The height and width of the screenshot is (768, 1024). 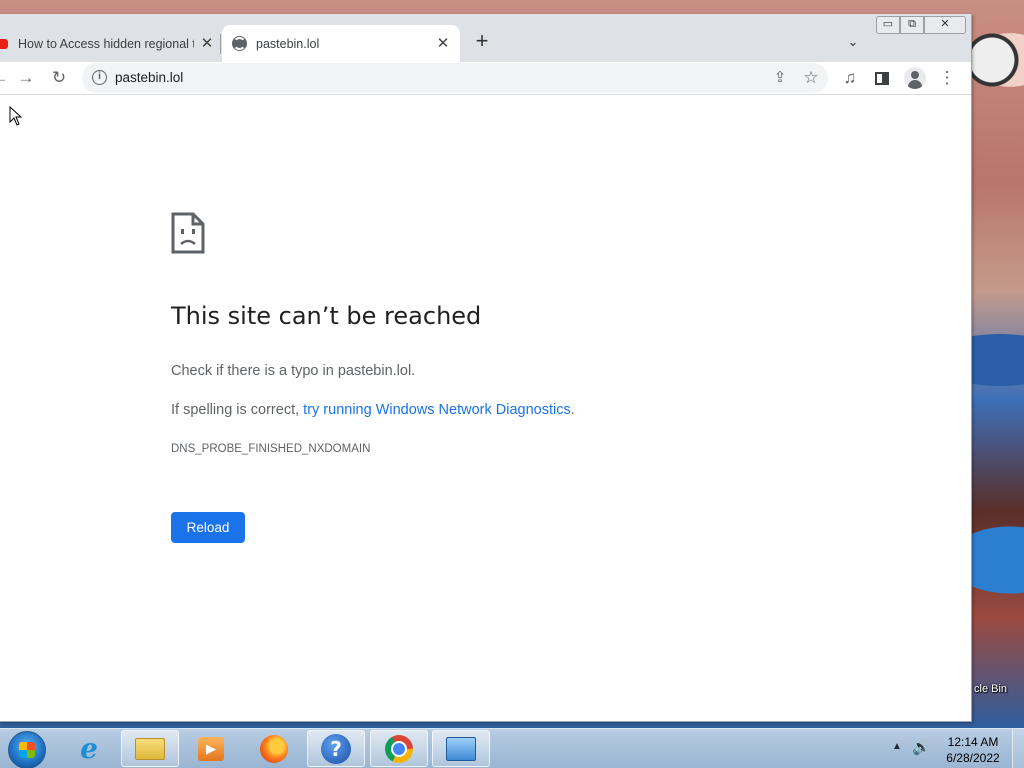 I want to click on back-arrow-icon: ←, so click(x=6, y=78).